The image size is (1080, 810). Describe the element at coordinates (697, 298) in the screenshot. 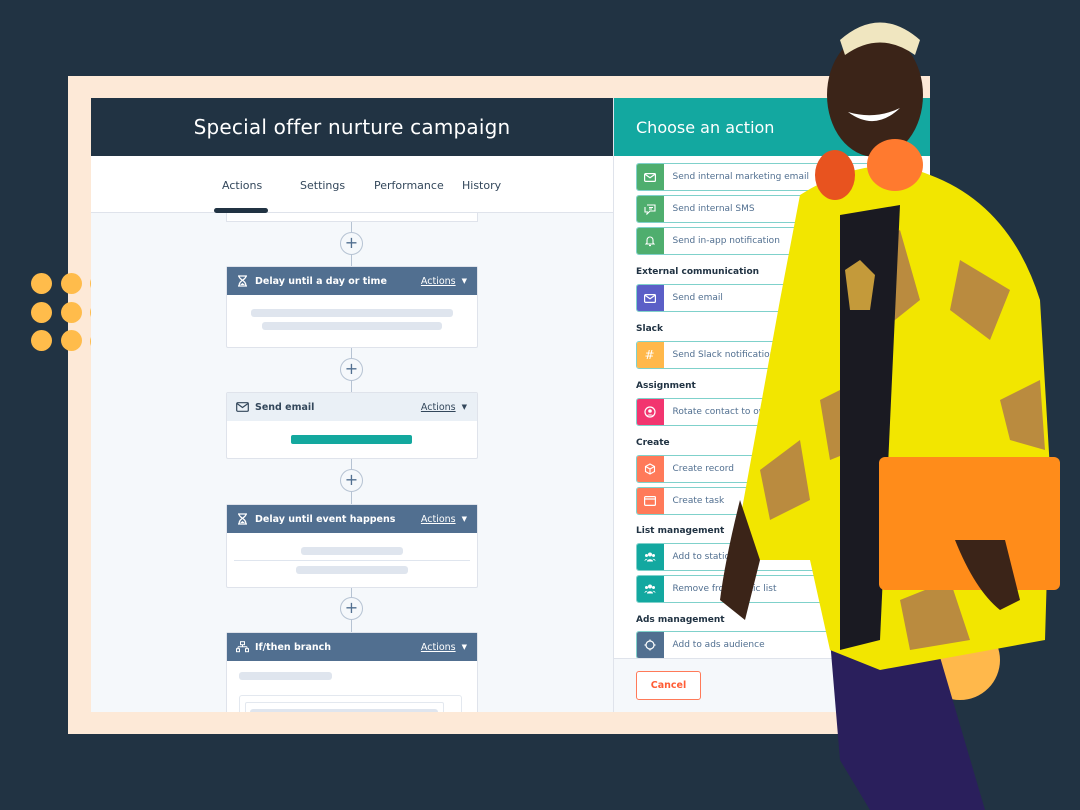

I see `action-label: Send email` at that location.